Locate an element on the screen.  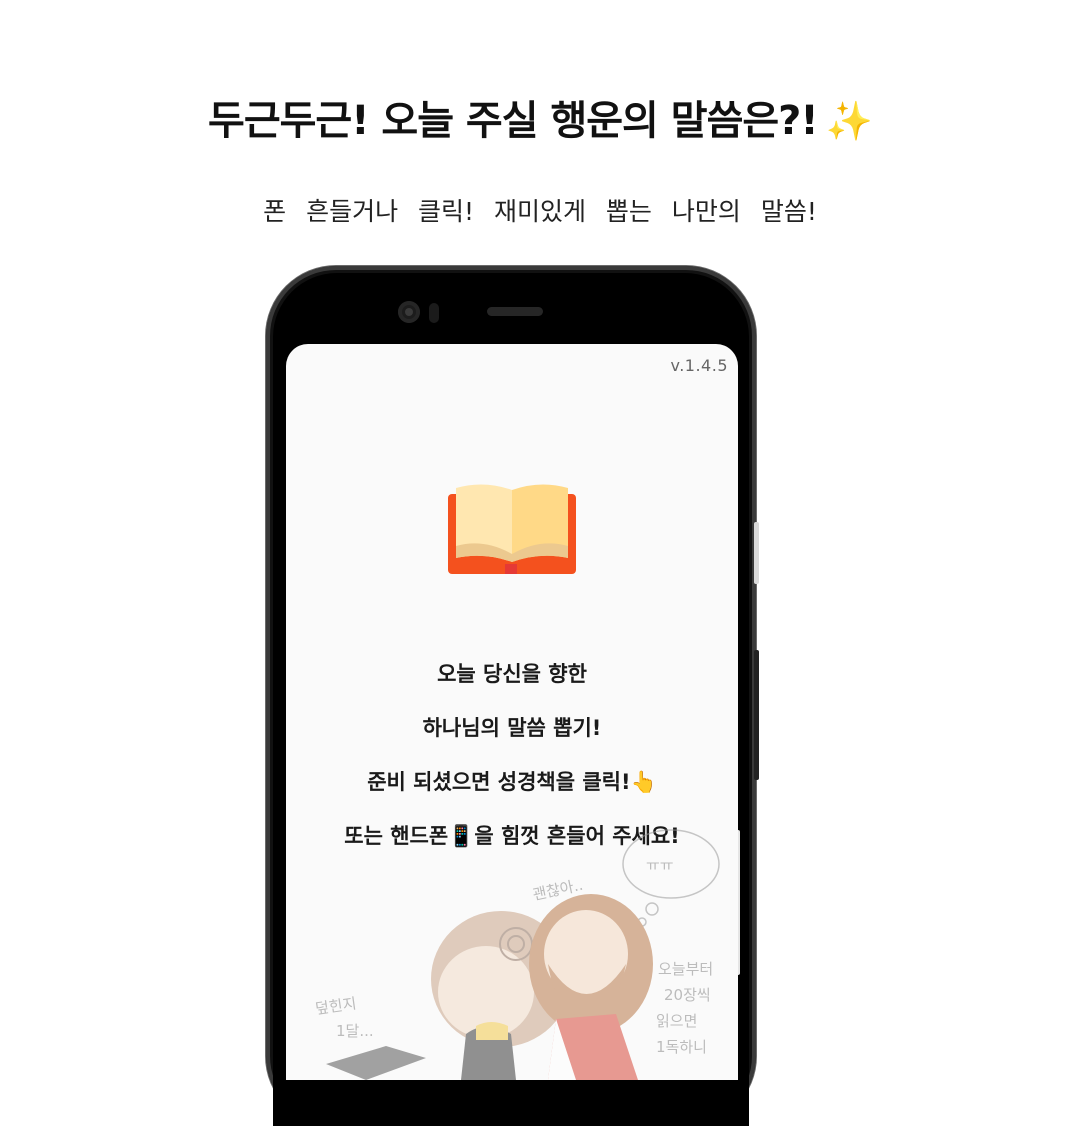
proximity-sensor-icon is located at coordinates (434, 313).